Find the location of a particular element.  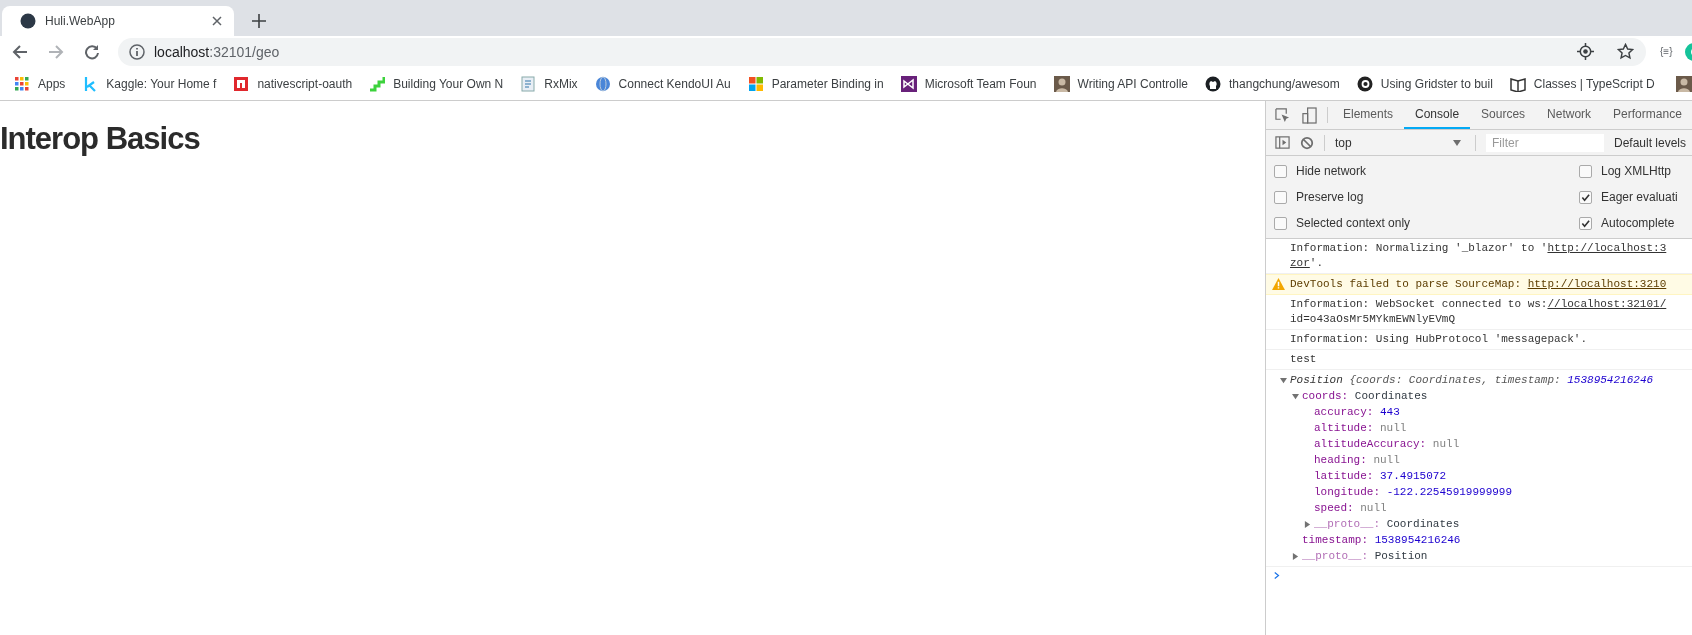

console-message: id=o43aOsMr5MYkmEWNlyEVmQ is located at coordinates (1373, 319).